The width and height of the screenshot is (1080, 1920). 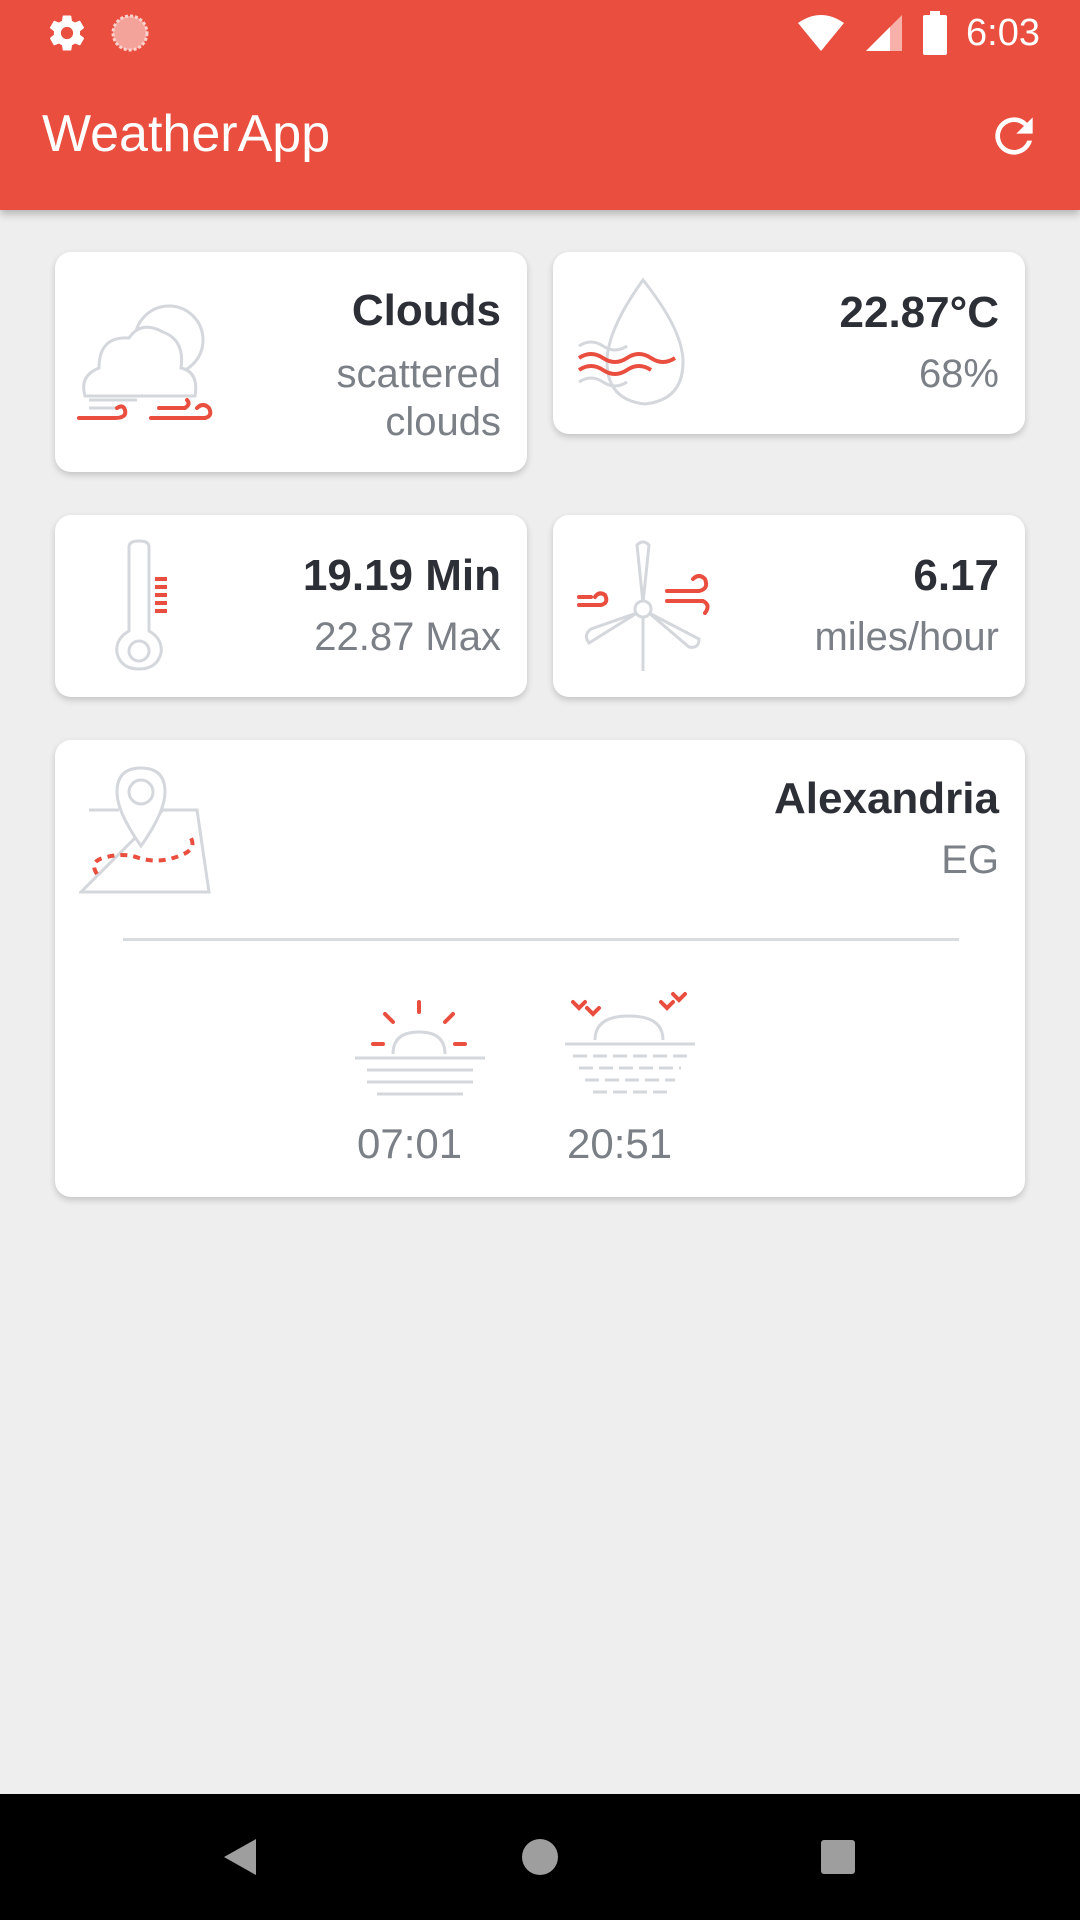 I want to click on home-icon, so click(x=540, y=1857).